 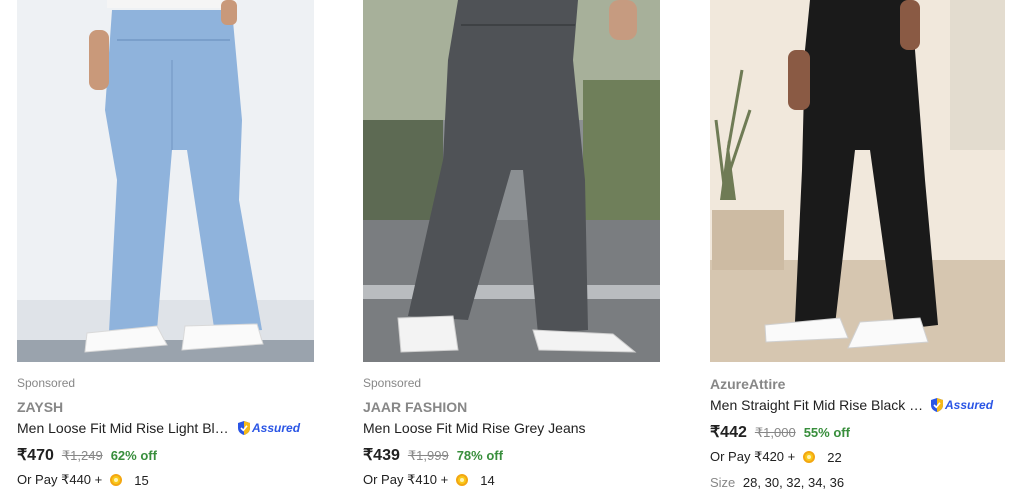 What do you see at coordinates (748, 384) in the screenshot?
I see `brand-name: AzureAttire` at bounding box center [748, 384].